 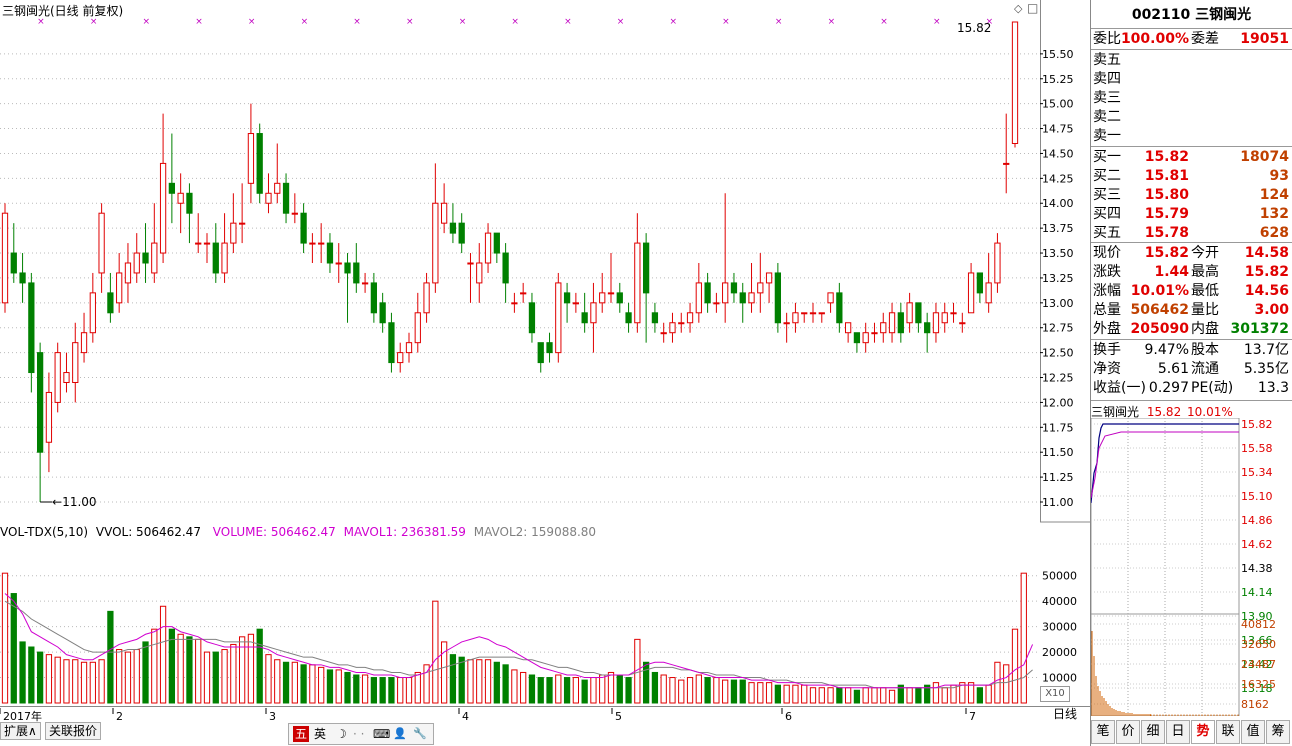 I want to click on time-tick-label: 2017年, so click(x=22, y=715).